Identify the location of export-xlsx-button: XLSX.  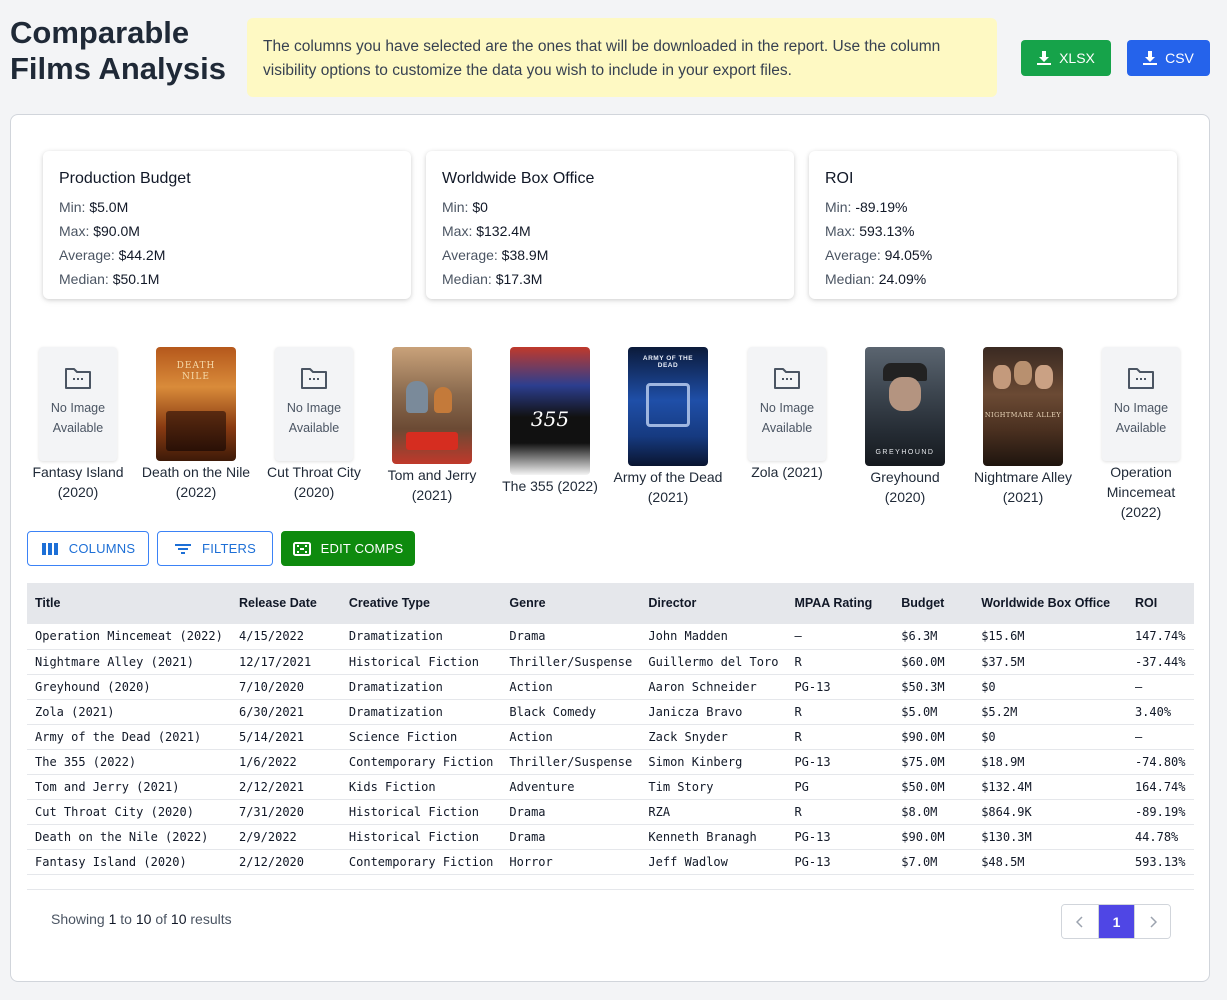
(1066, 58).